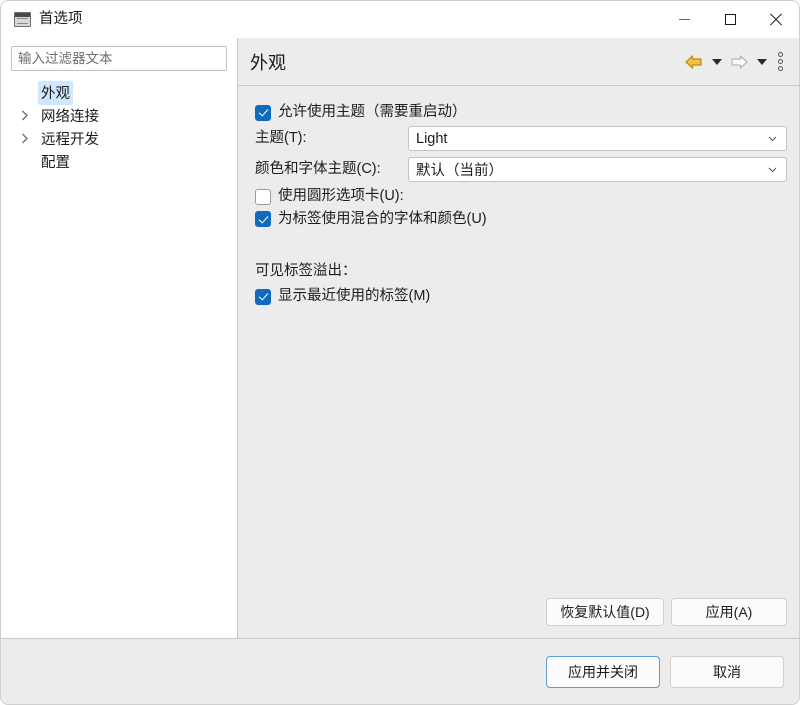  Describe the element at coordinates (400, 671) in the screenshot. I see `dialog-footer: 应用并关闭 取消` at that location.